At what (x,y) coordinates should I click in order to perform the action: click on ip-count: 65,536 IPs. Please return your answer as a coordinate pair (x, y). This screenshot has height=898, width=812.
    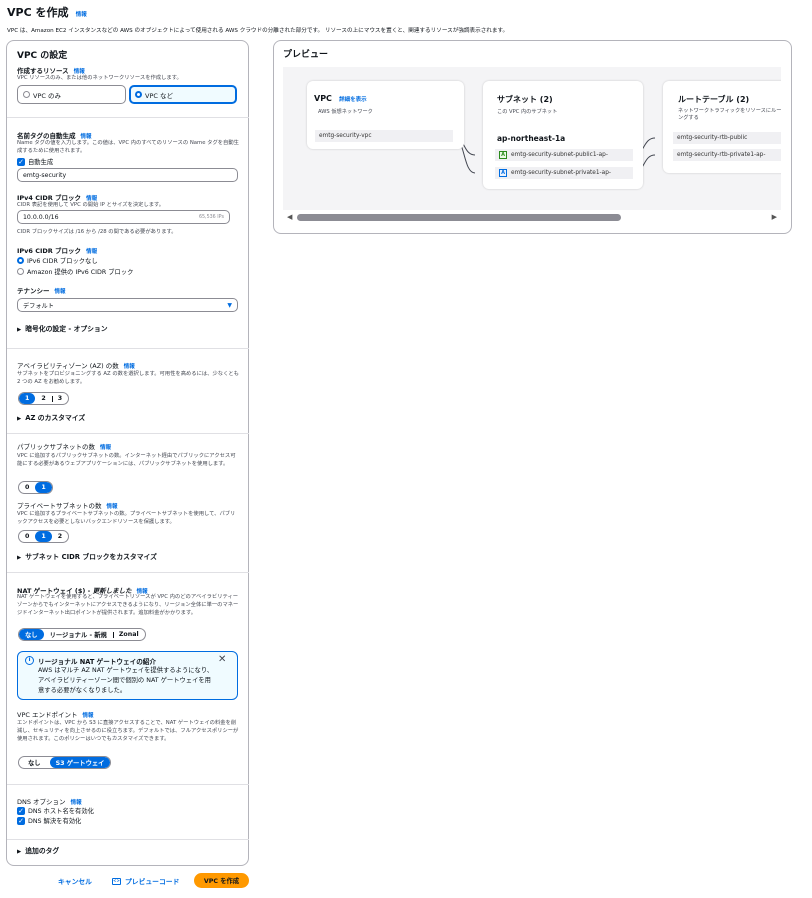
    Looking at the image, I should click on (211, 217).